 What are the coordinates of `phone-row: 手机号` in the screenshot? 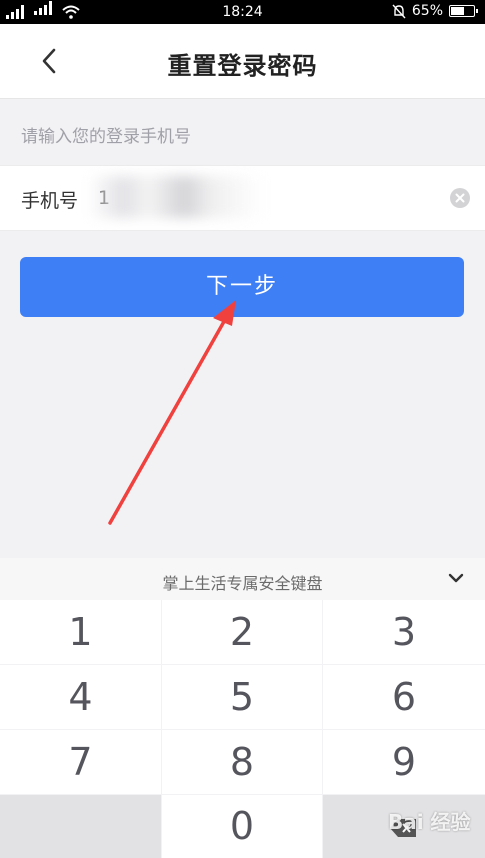 It's located at (242, 198).